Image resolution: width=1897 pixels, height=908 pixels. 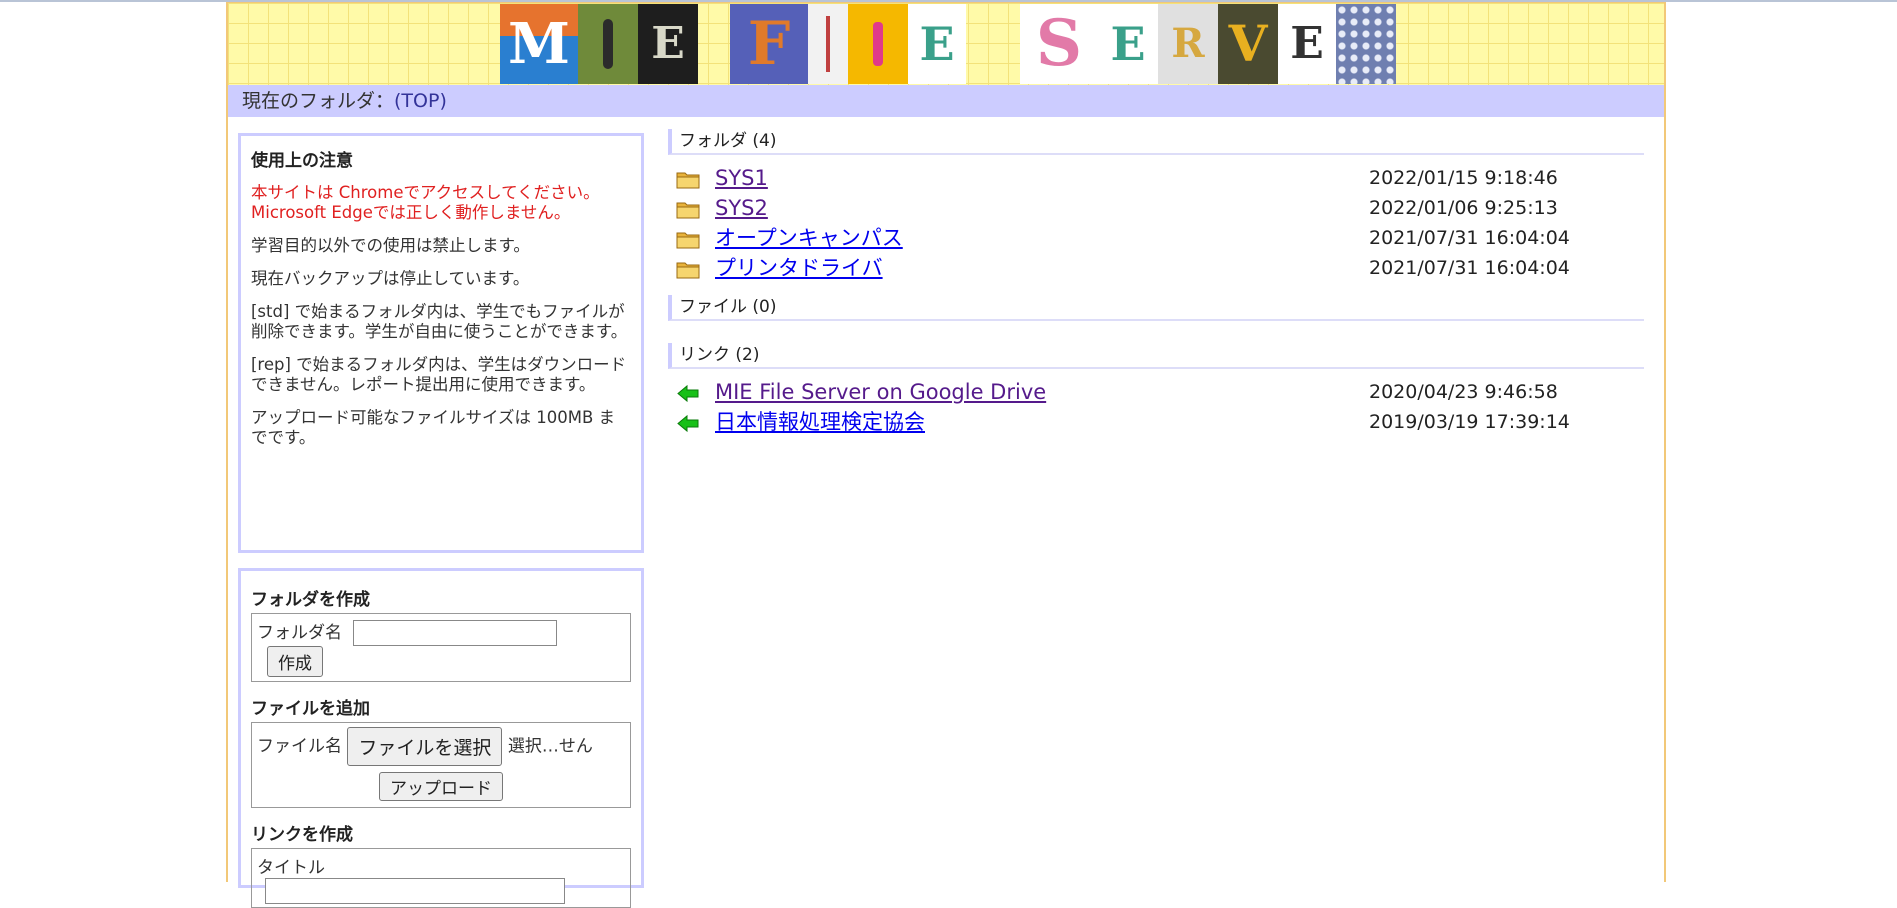 I want to click on folders-section-header: フォルダ (4), so click(x=1156, y=142).